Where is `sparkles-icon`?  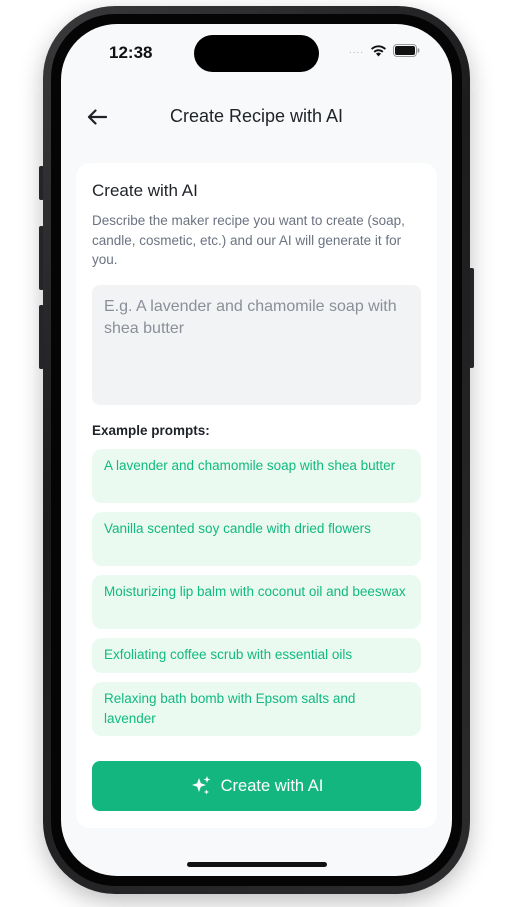 sparkles-icon is located at coordinates (201, 786).